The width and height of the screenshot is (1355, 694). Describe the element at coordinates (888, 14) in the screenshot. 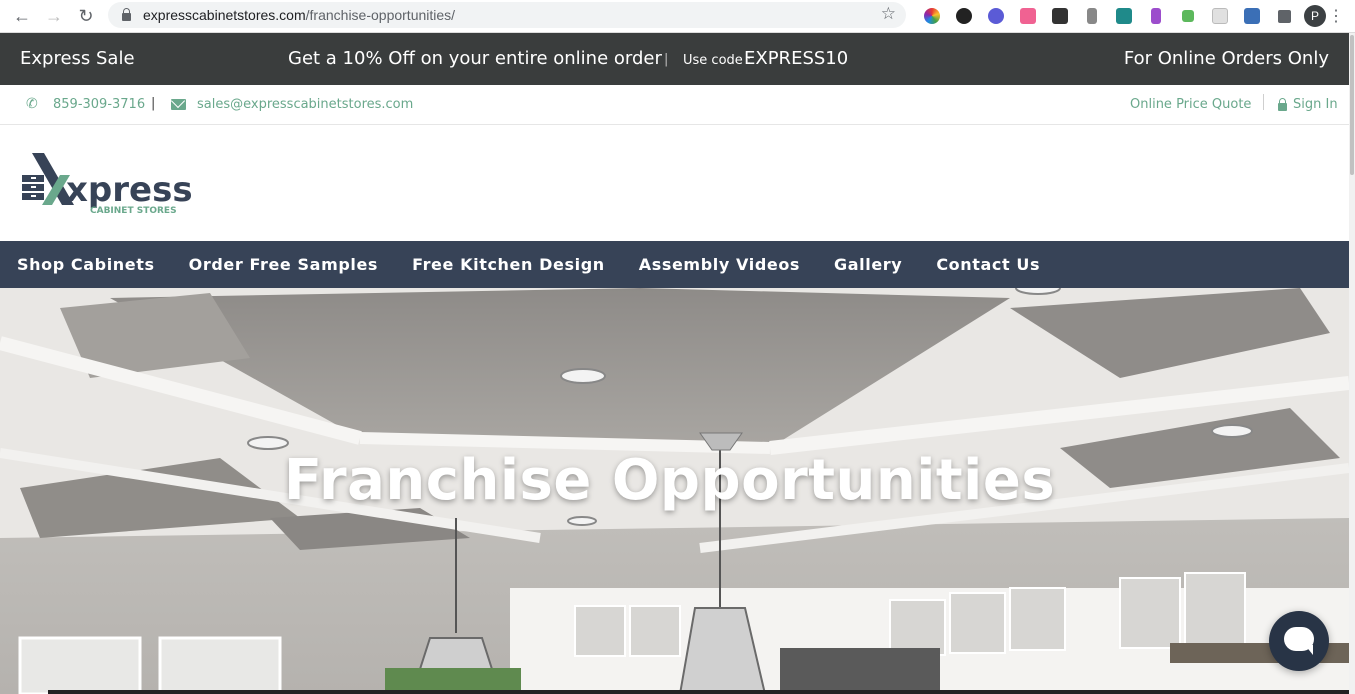

I see `bookmark-star-icon: ☆` at that location.